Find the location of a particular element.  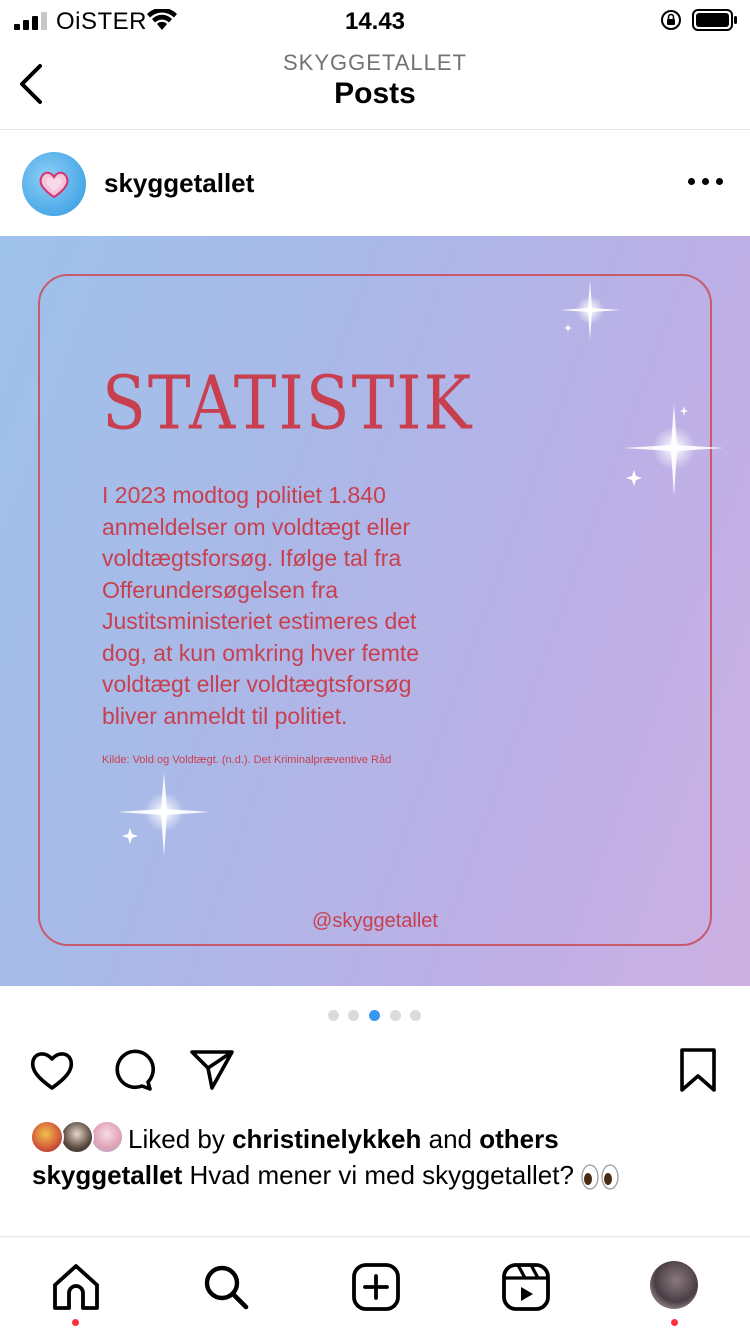

comment-icon is located at coordinates (132, 1070).